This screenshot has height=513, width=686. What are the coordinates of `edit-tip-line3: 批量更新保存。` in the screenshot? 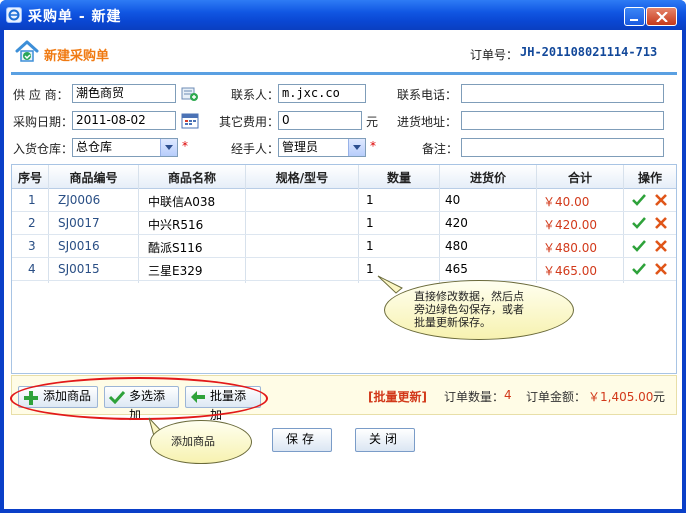 It's located at (452, 322).